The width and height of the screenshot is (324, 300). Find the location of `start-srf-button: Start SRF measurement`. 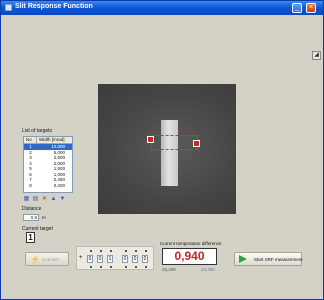

start-srf-button: Start SRF measurement is located at coordinates (268, 259).